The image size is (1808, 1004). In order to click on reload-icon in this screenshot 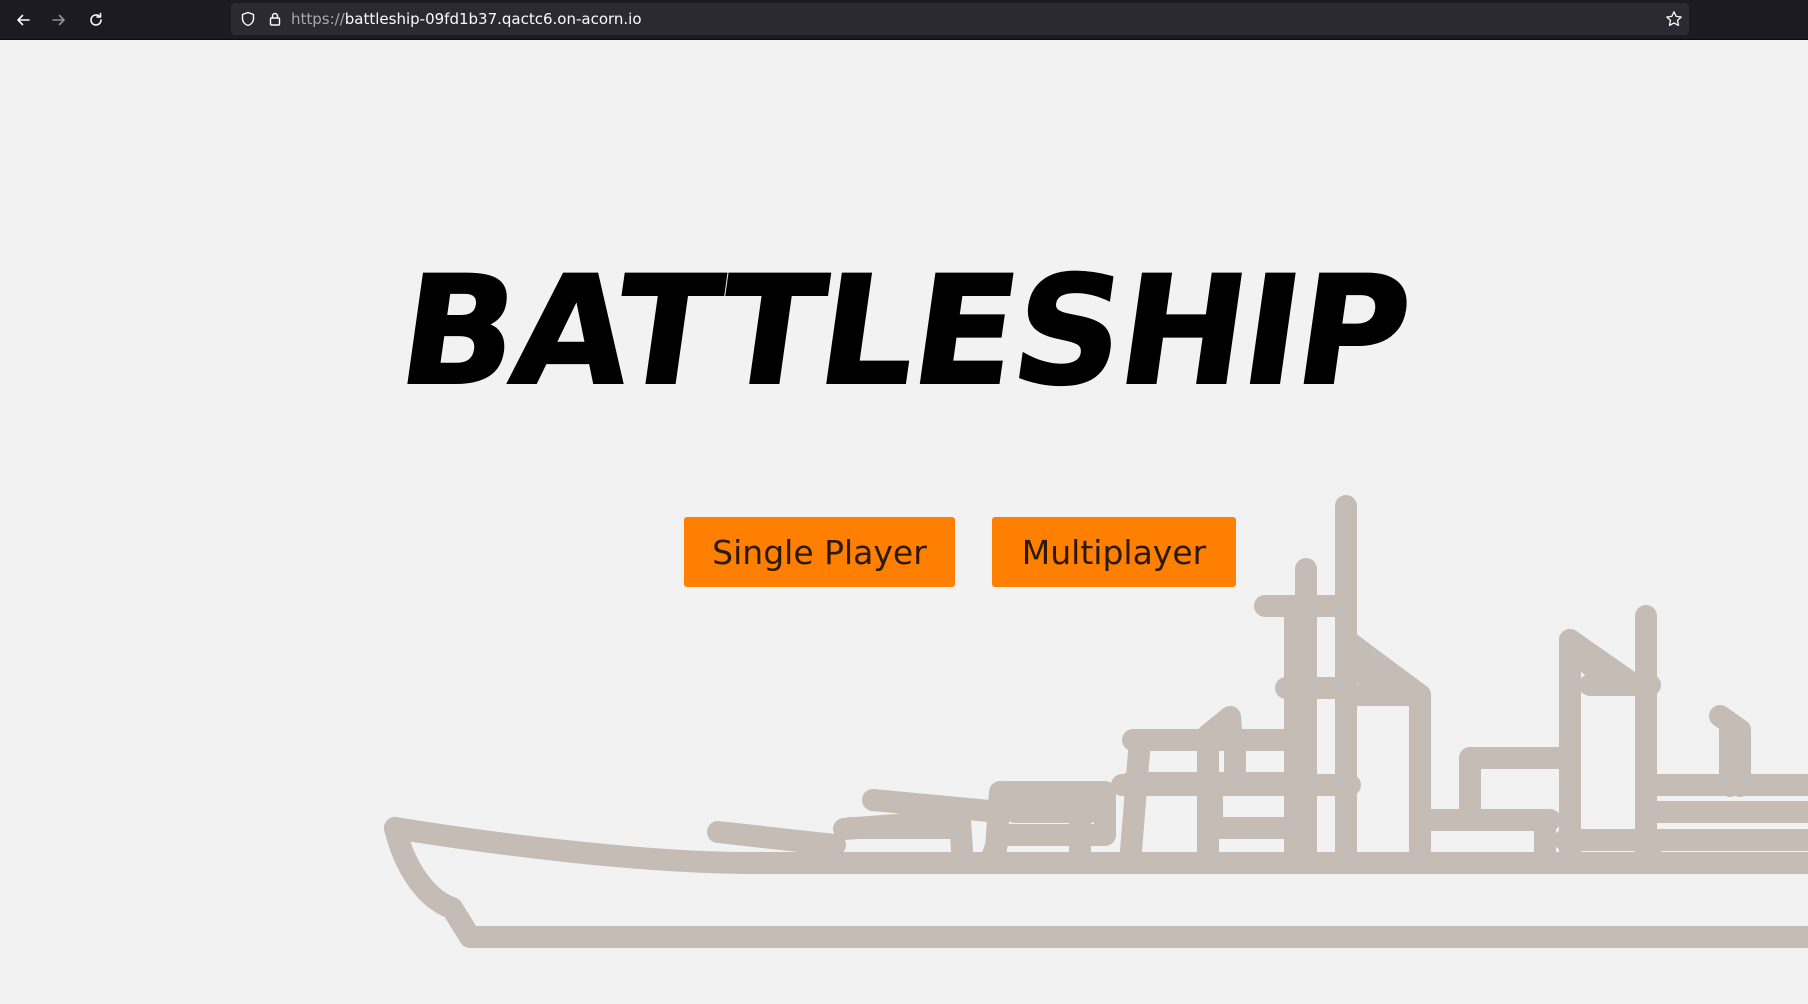, I will do `click(96, 20)`.